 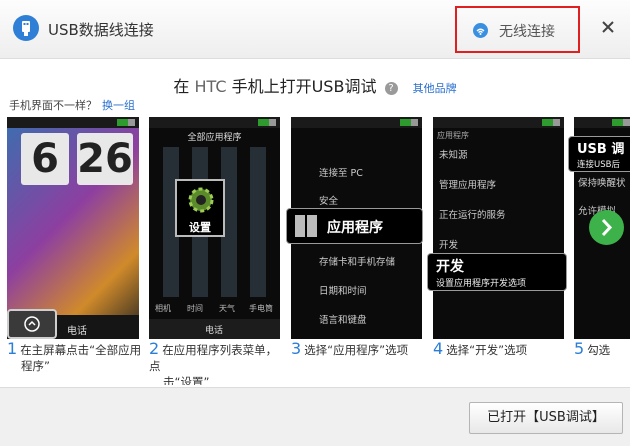 I want to click on phone-screenshot-3: 连接至 PC 安全 应用程序 存储卡和手机存储 日期和时间 语言和键盘, so click(x=354, y=228).